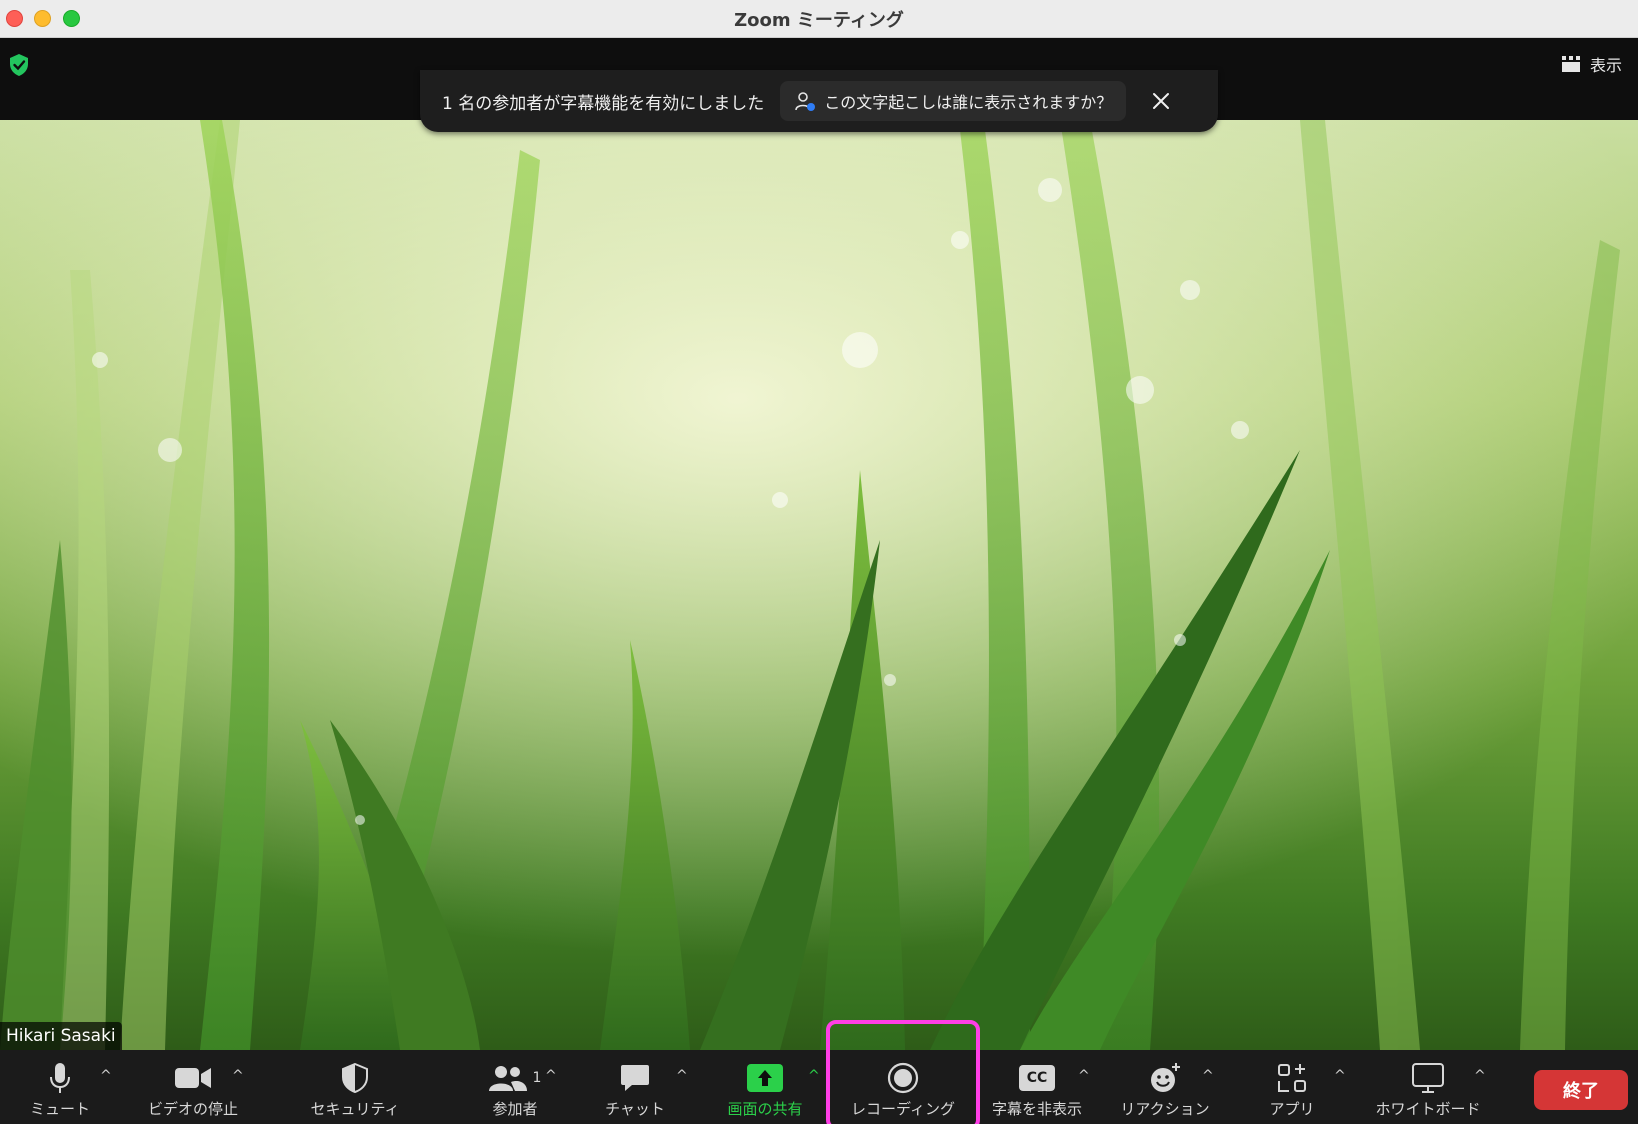 The image size is (1638, 1124). I want to click on whiteboard-options-caret: ^, so click(1480, 1076).